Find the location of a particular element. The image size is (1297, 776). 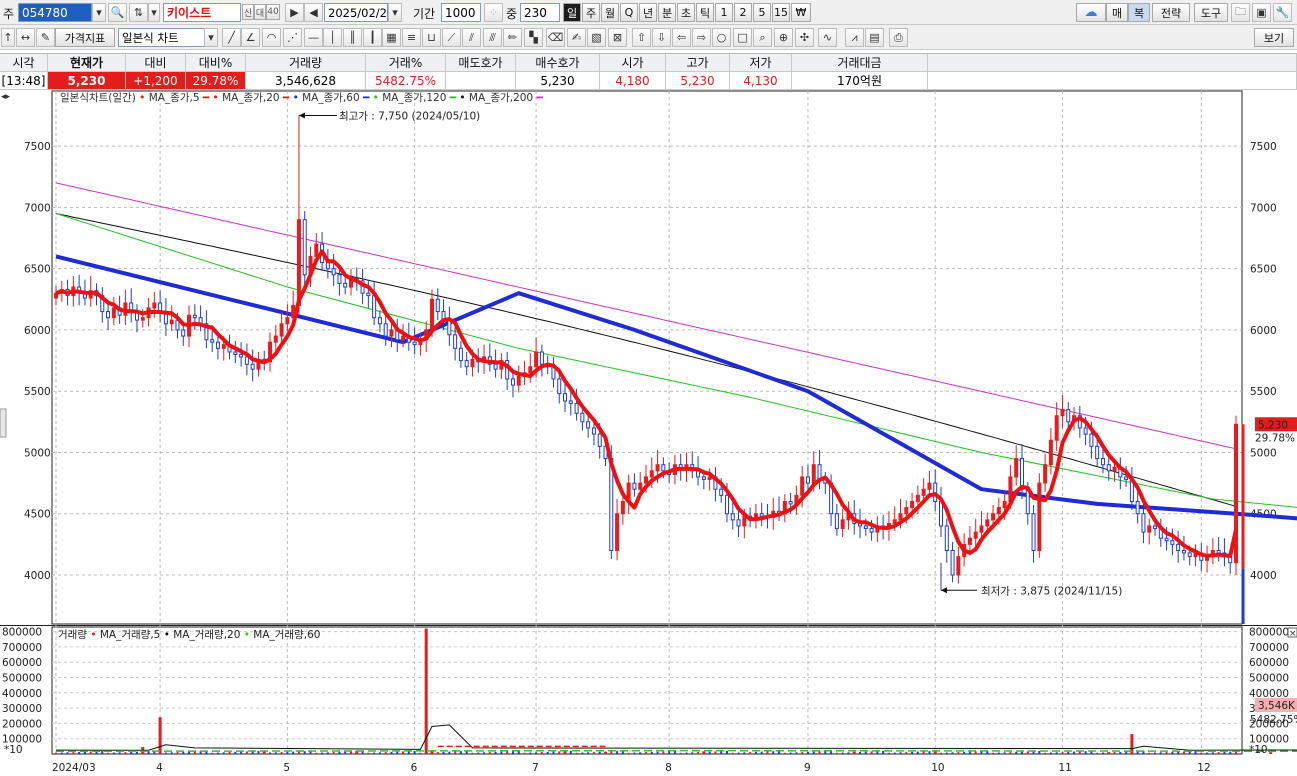

arc-icon: ◠ is located at coordinates (271, 37).